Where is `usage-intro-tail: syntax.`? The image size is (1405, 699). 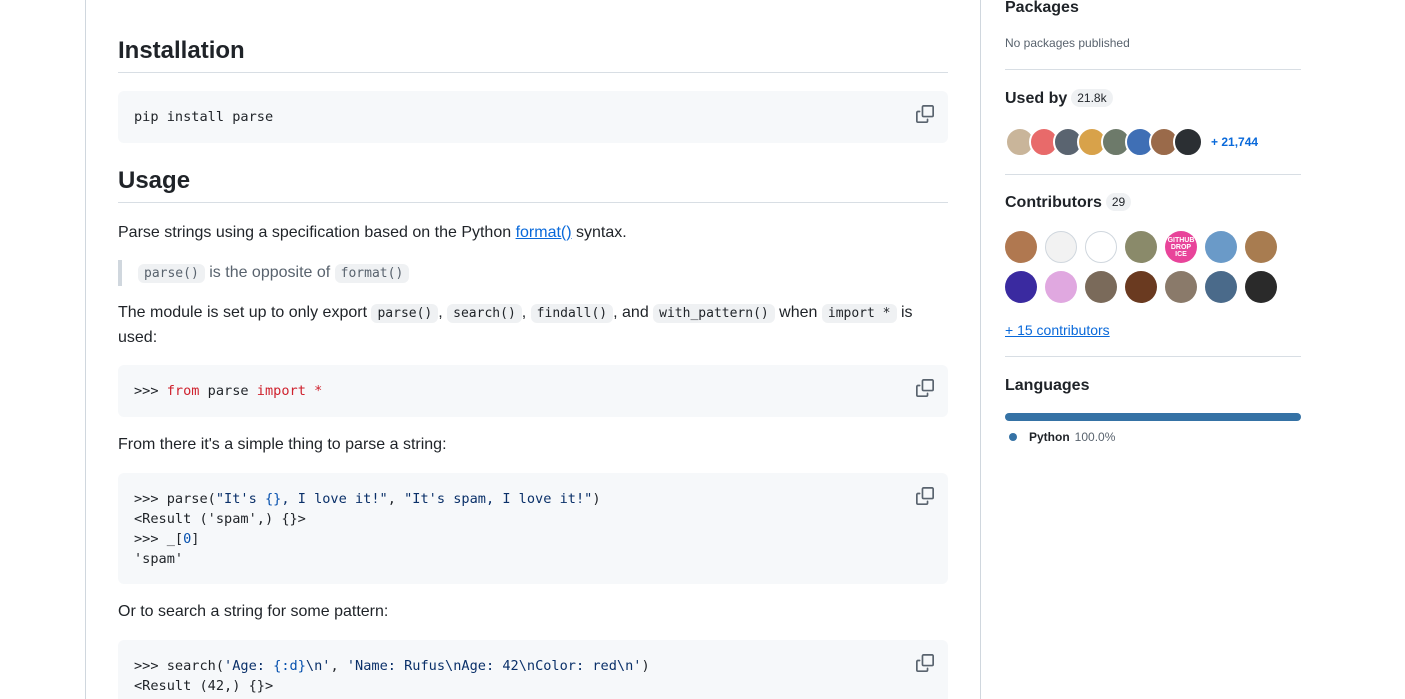 usage-intro-tail: syntax. is located at coordinates (599, 232).